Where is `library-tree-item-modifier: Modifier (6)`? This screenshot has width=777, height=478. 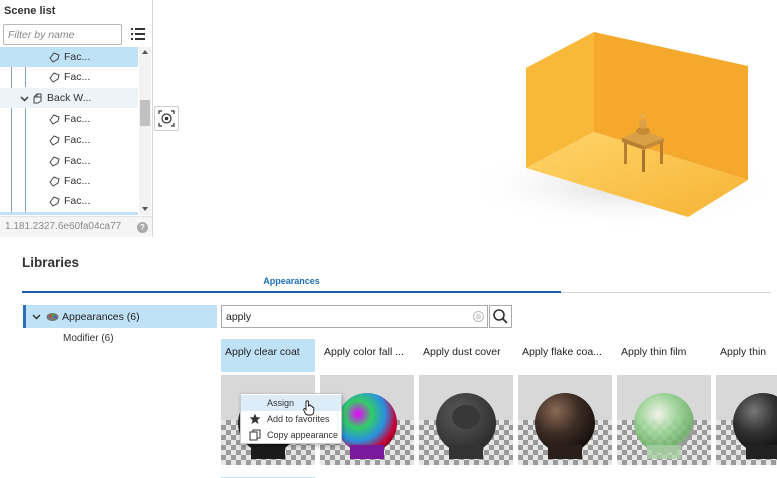
library-tree-item-modifier: Modifier (6) is located at coordinates (88, 338).